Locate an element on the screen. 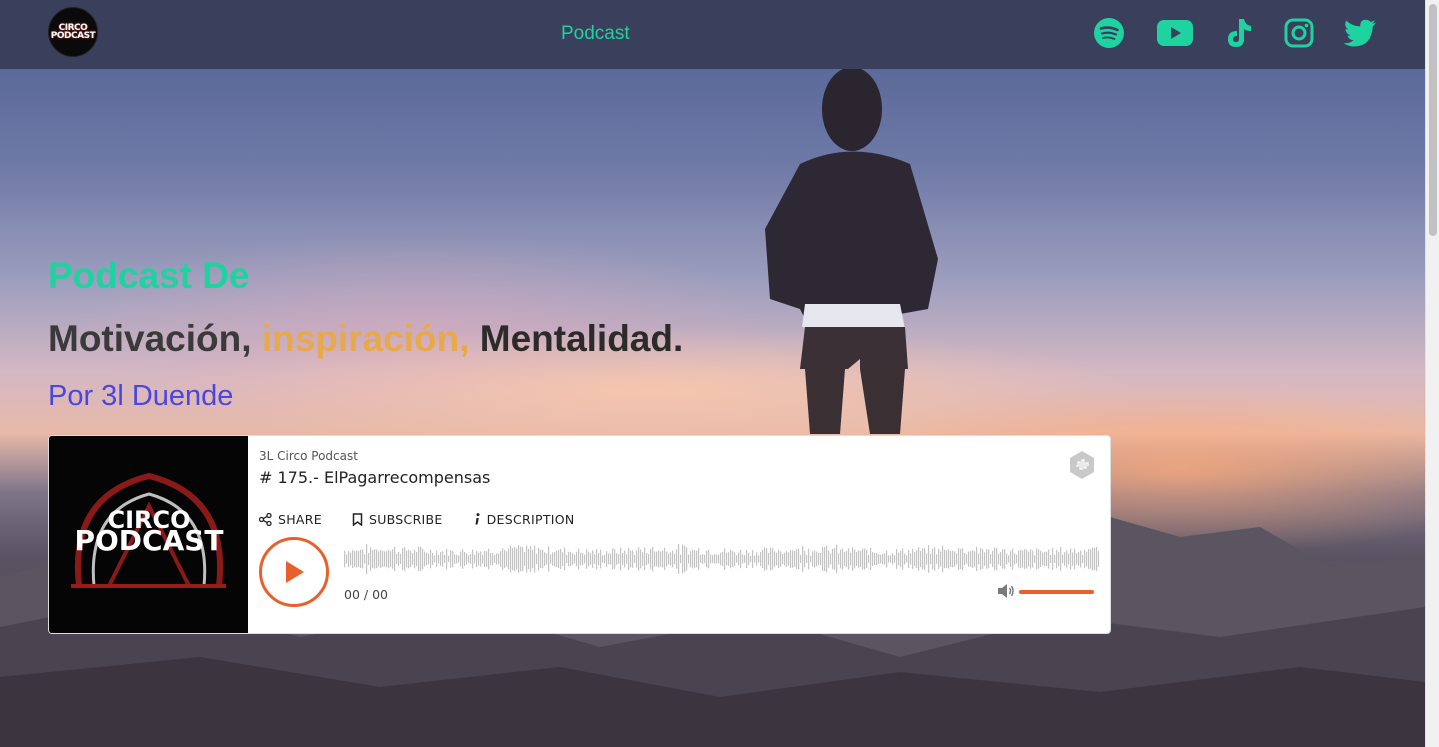 The width and height of the screenshot is (1439, 747). scrollbar-thumb is located at coordinates (1433, 120).